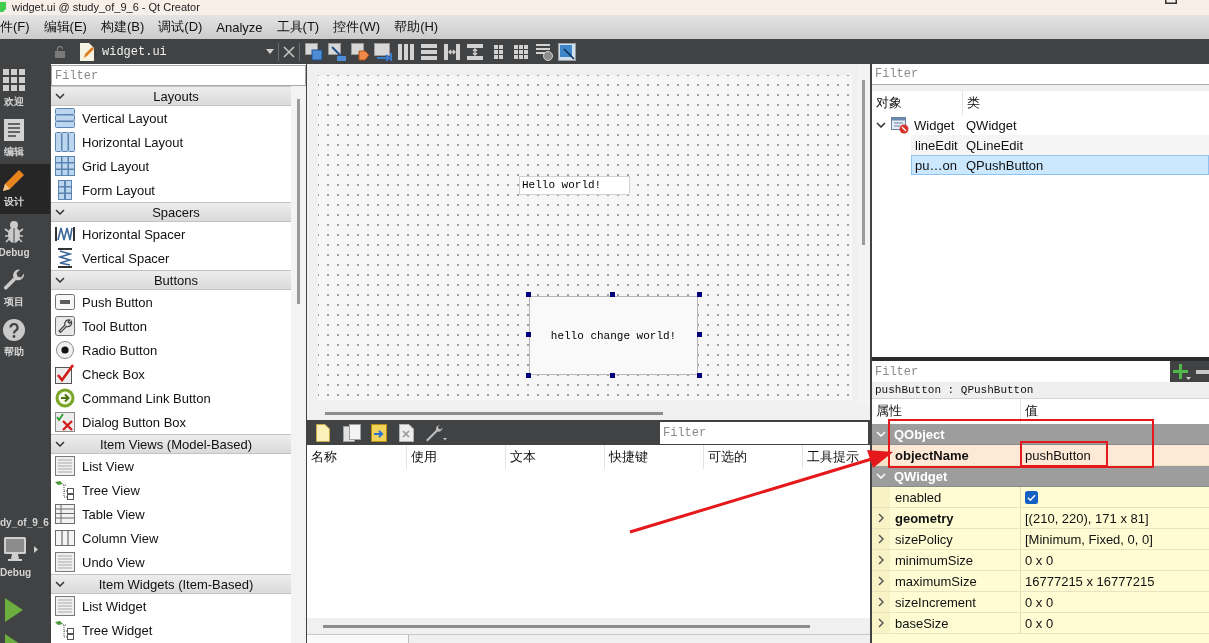  What do you see at coordinates (1040, 455) in the screenshot?
I see `property-row: objectName pushButton` at bounding box center [1040, 455].